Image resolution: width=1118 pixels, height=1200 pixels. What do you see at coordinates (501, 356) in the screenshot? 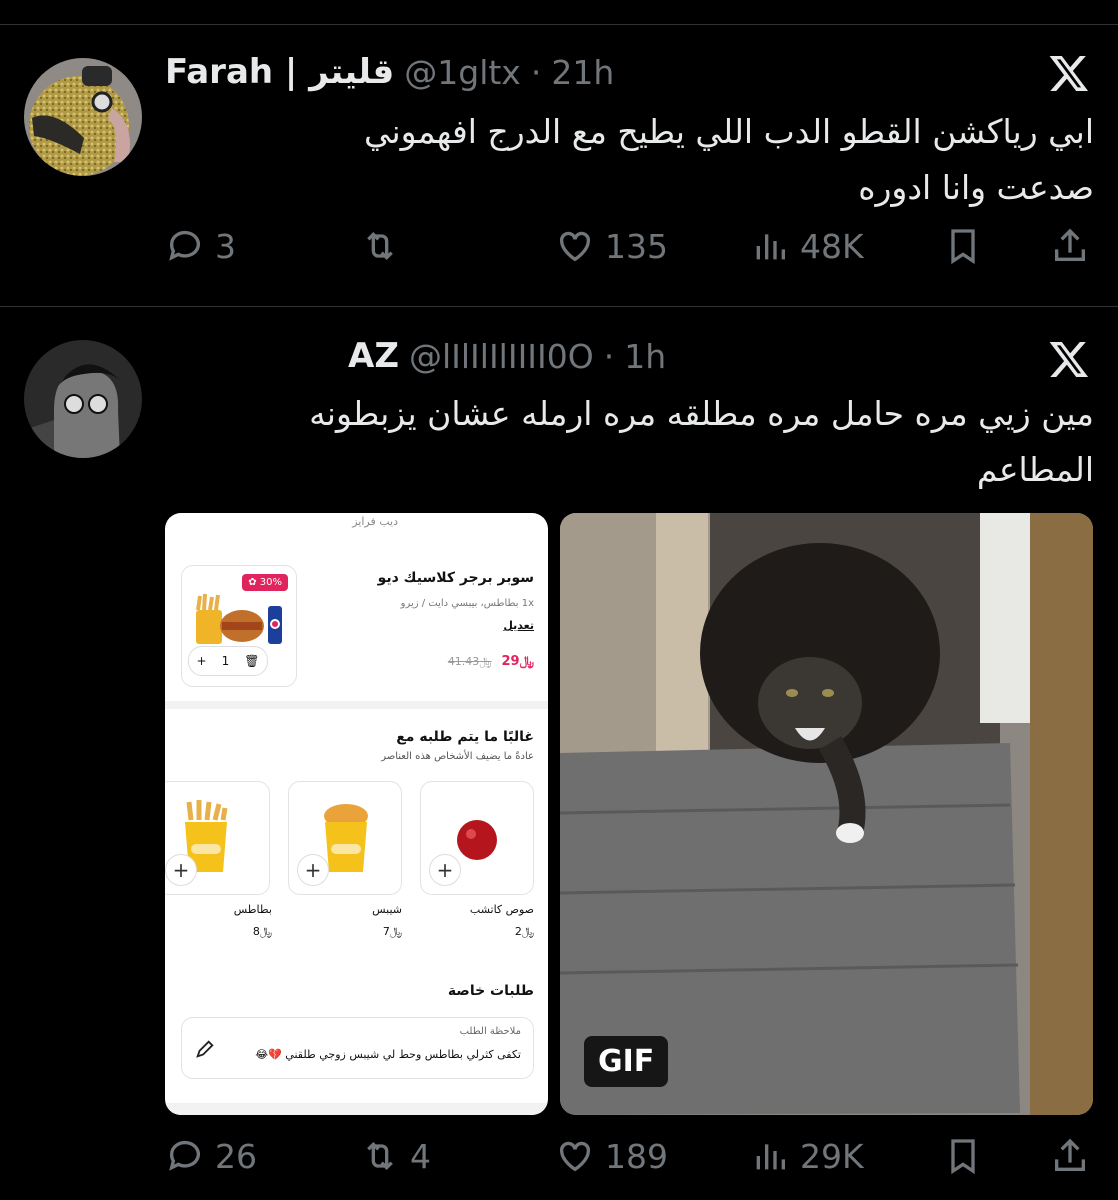
I see `user-handle: @lIlIlIlIIII0O` at bounding box center [501, 356].